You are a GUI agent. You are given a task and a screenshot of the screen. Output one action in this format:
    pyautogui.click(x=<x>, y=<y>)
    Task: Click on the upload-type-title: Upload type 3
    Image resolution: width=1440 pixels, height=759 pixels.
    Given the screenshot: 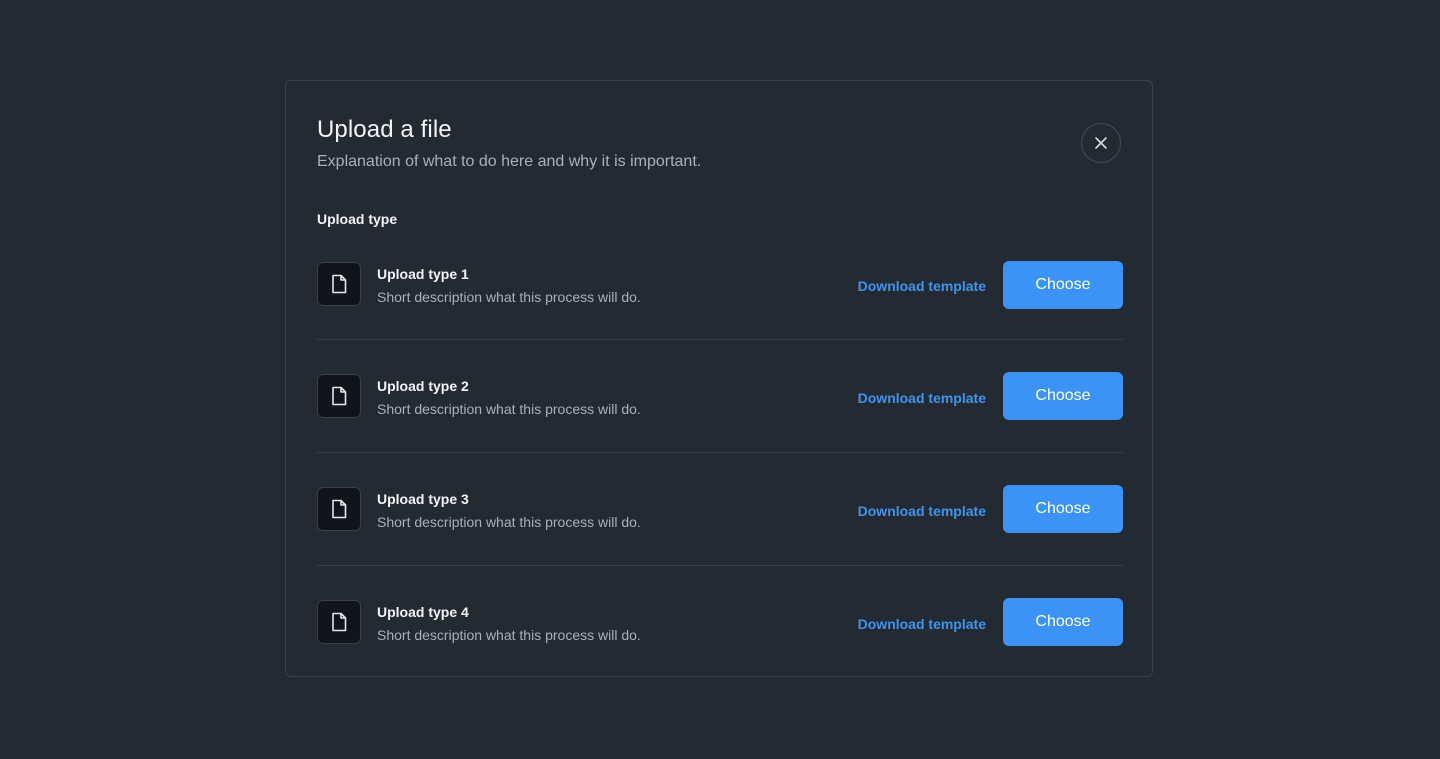 What is the action you would take?
    pyautogui.click(x=423, y=499)
    